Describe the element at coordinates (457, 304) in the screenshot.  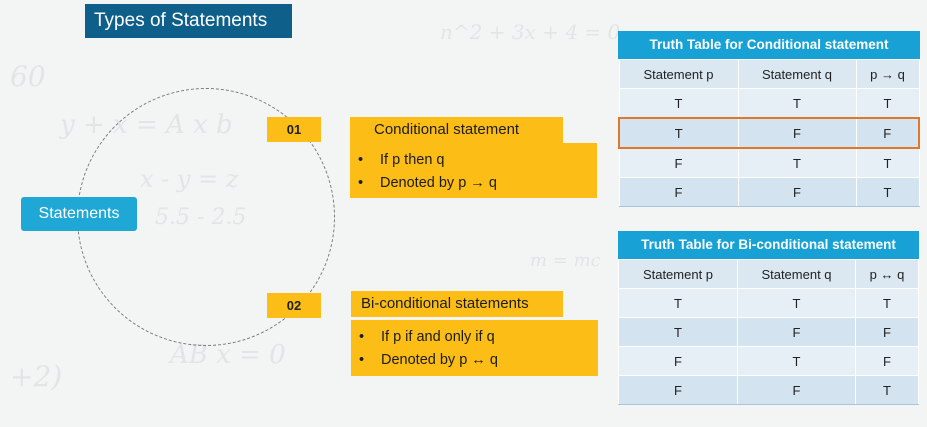
I see `biconditional-heading: Bi-conditional statements` at that location.